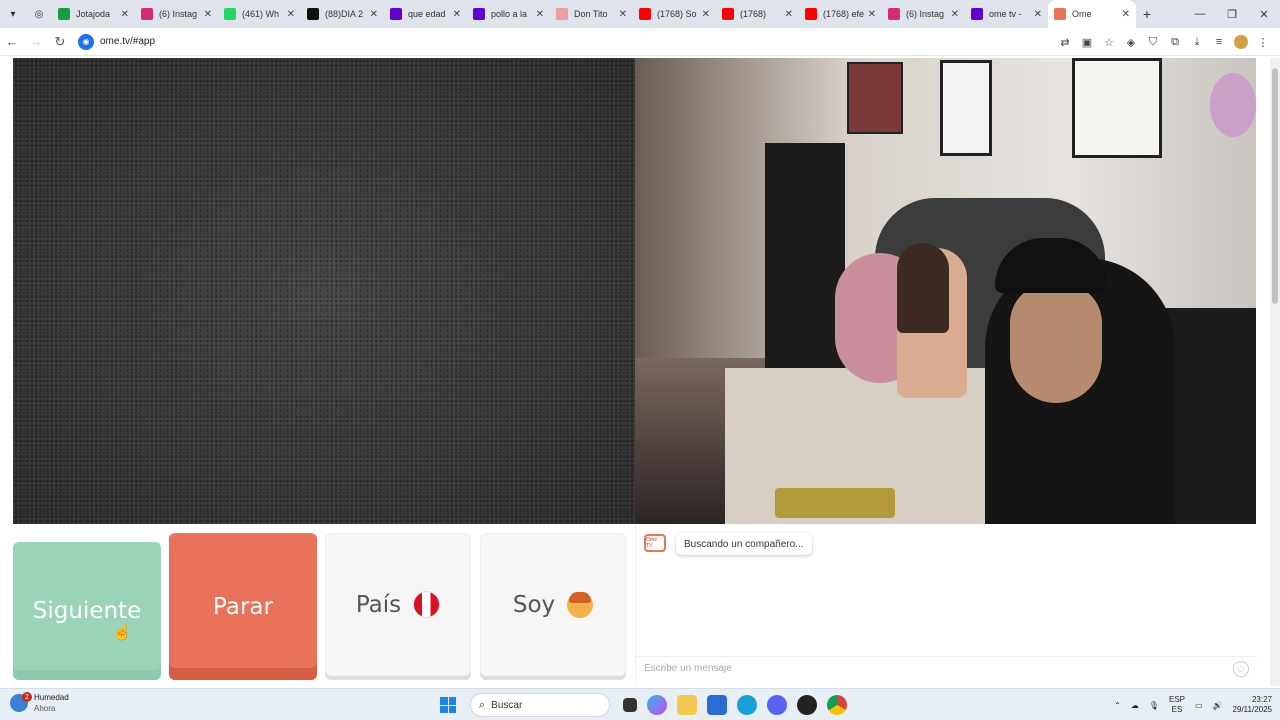 The height and width of the screenshot is (720, 1280). I want to click on reload-icon: ↻, so click(60, 42).